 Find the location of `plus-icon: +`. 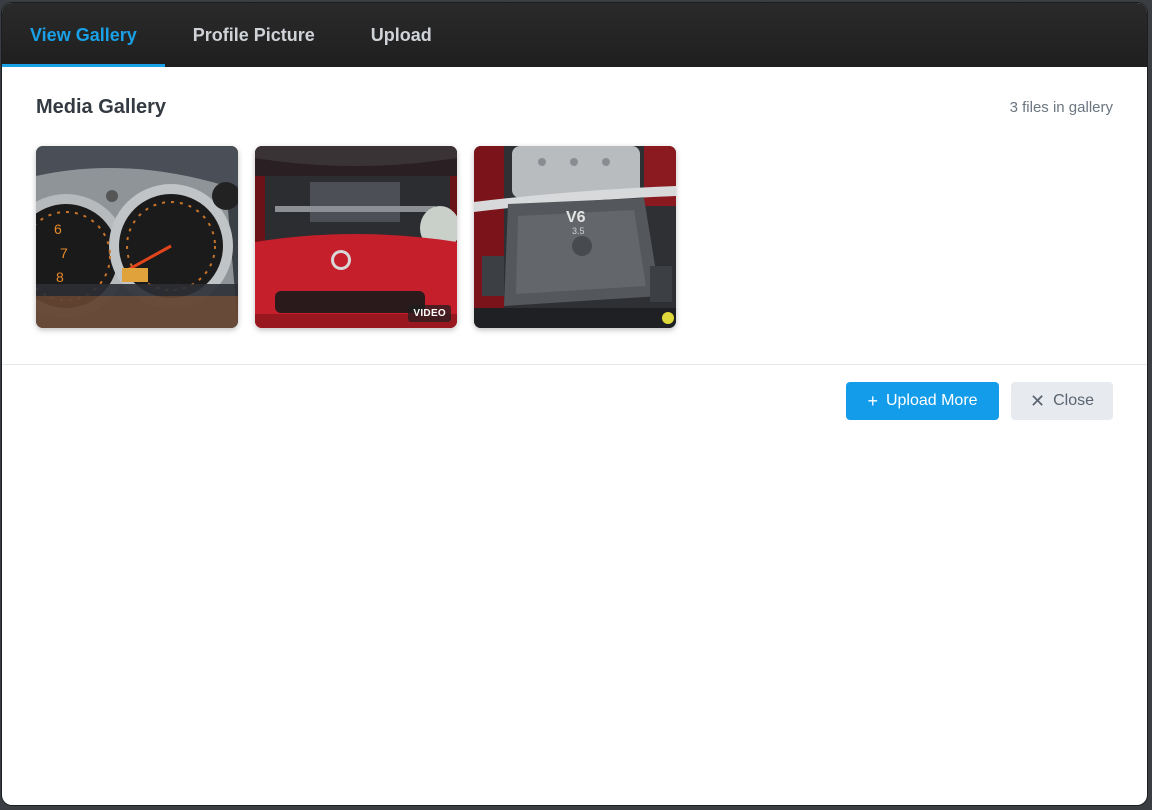

plus-icon: + is located at coordinates (872, 401).